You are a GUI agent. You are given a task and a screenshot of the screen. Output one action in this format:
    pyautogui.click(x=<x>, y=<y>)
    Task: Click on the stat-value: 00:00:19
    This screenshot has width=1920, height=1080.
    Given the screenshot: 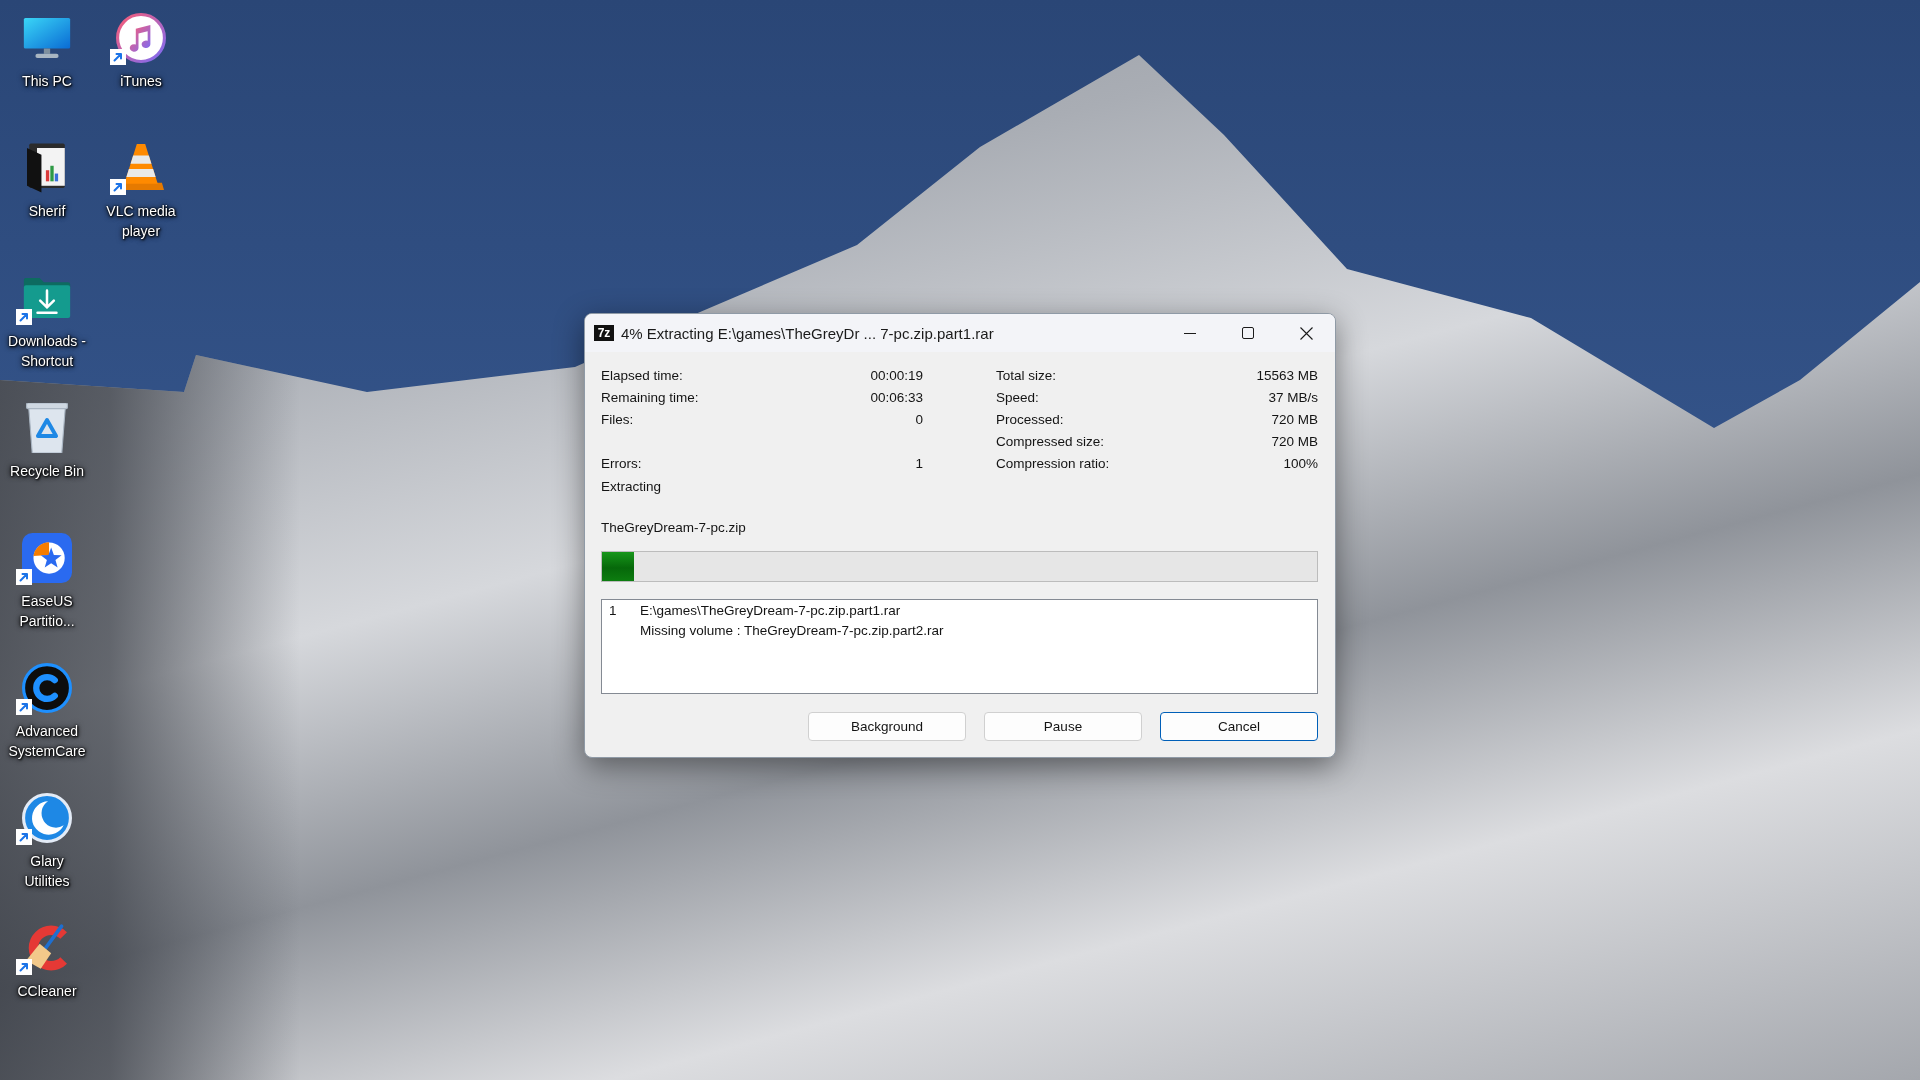 What is the action you would take?
    pyautogui.click(x=896, y=375)
    